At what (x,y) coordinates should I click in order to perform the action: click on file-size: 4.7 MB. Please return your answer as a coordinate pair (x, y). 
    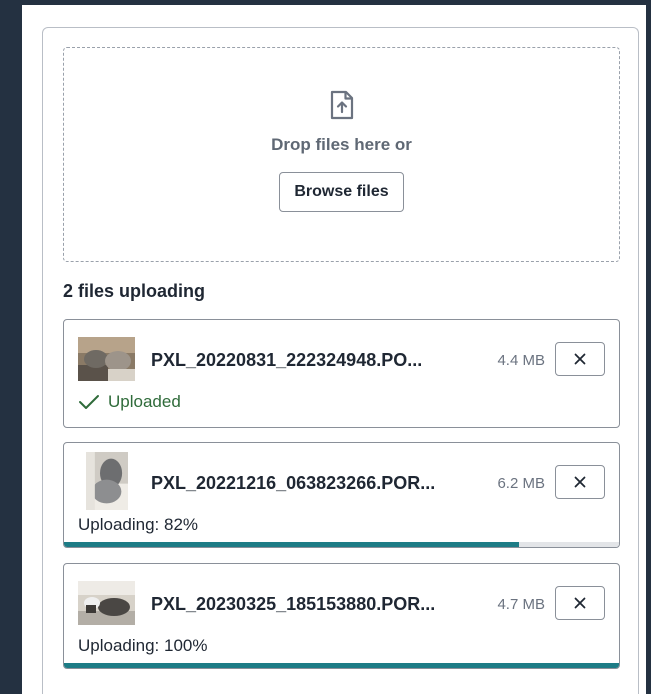
    Looking at the image, I should click on (521, 604).